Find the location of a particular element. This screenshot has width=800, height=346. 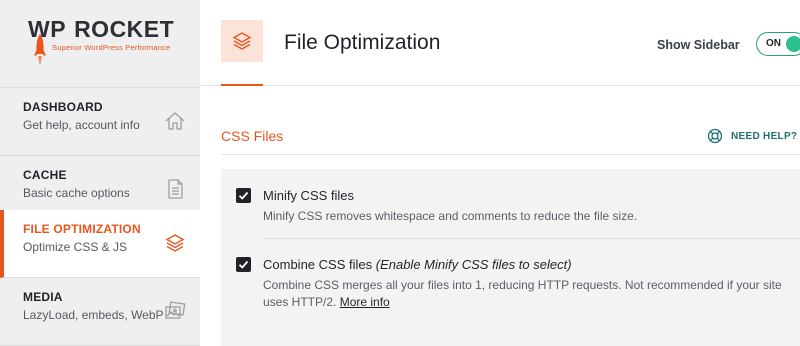

toggle-state-label: ON is located at coordinates (773, 43).